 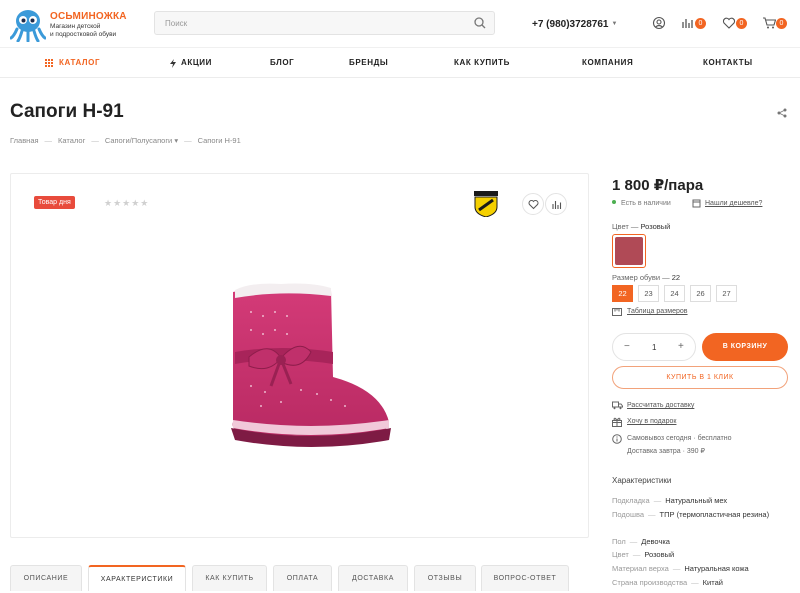 I want to click on characteristics-heading: Характеристики, so click(x=642, y=480).